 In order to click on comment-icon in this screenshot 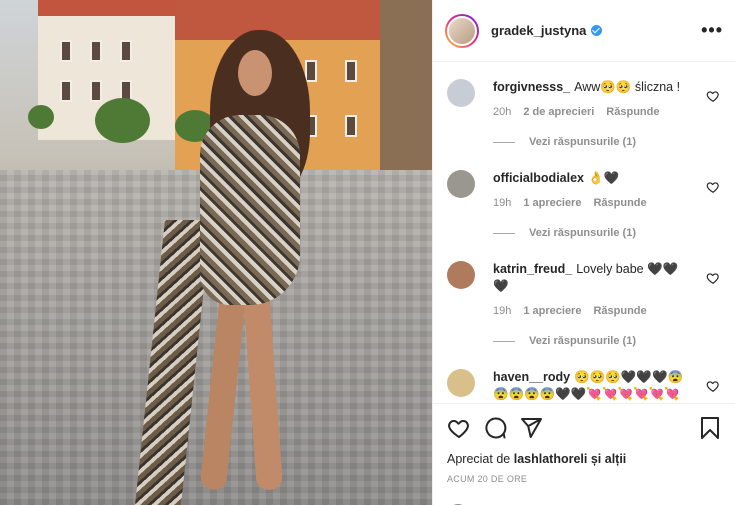, I will do `click(495, 428)`.